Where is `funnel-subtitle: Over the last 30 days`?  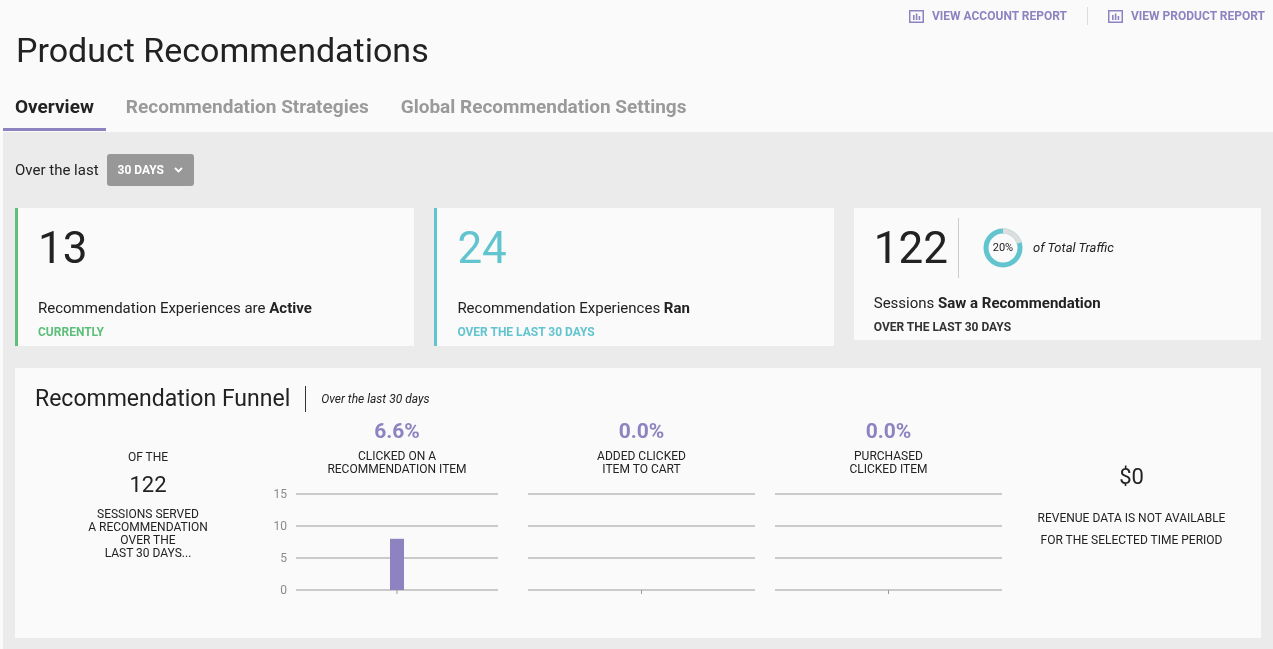
funnel-subtitle: Over the last 30 days is located at coordinates (375, 399).